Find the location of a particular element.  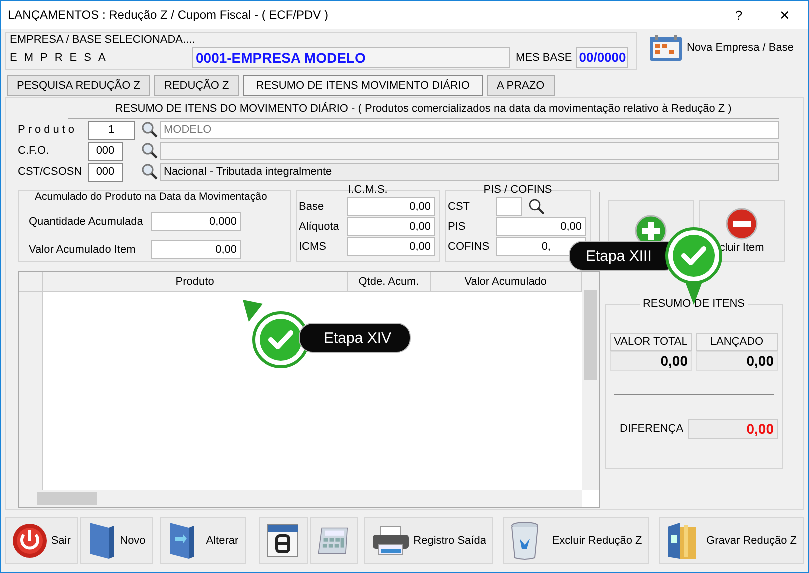

window-title: LANÇAMENTOS : Redução Z / Cupom Fiscal - ( ECF/PDV ) is located at coordinates (169, 15).